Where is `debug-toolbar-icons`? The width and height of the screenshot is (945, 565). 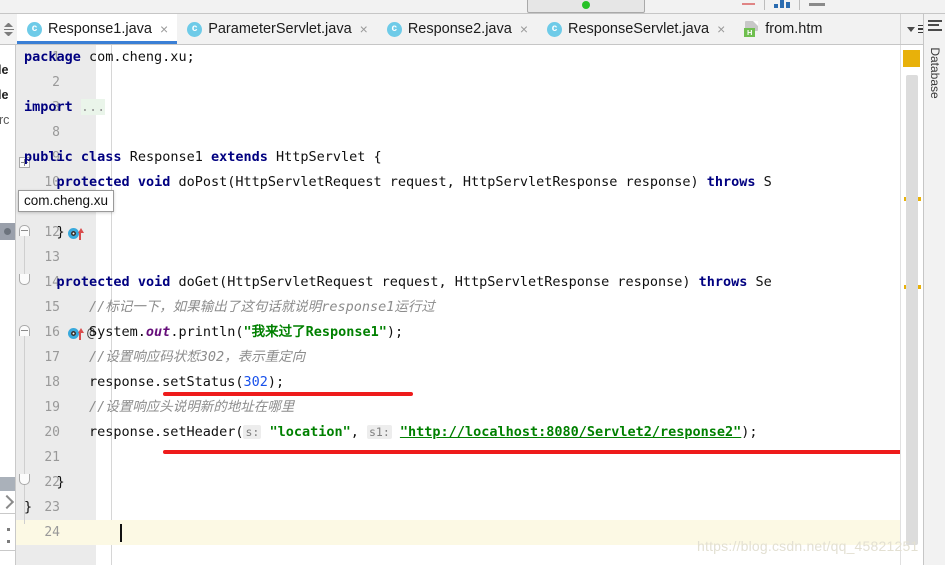 debug-toolbar-icons is located at coordinates (665, 6).